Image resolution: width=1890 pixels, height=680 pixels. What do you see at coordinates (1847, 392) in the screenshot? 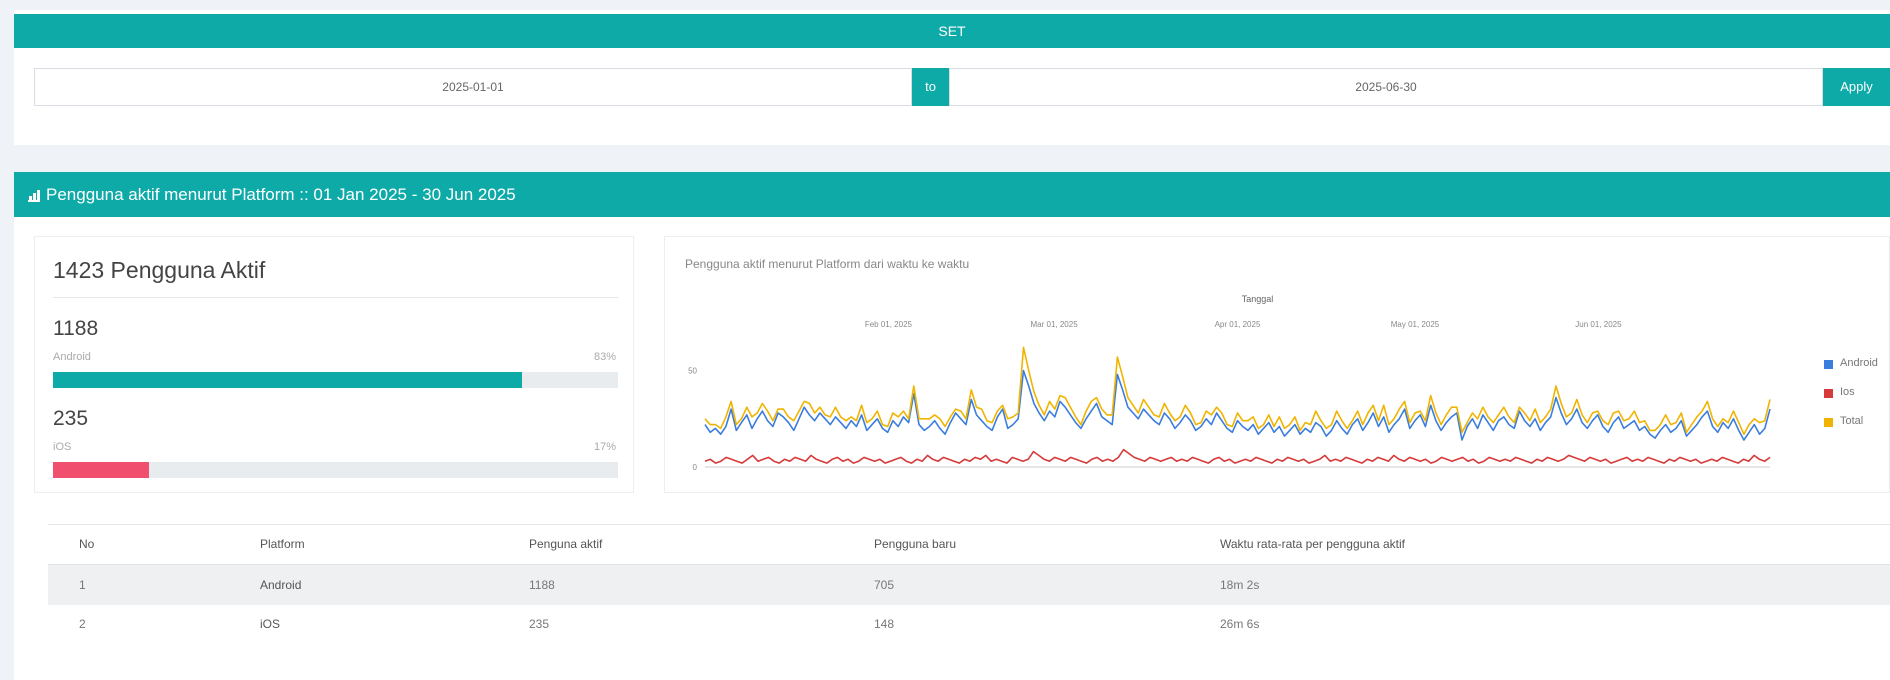
I see `legend-ios-label: Ios` at bounding box center [1847, 392].